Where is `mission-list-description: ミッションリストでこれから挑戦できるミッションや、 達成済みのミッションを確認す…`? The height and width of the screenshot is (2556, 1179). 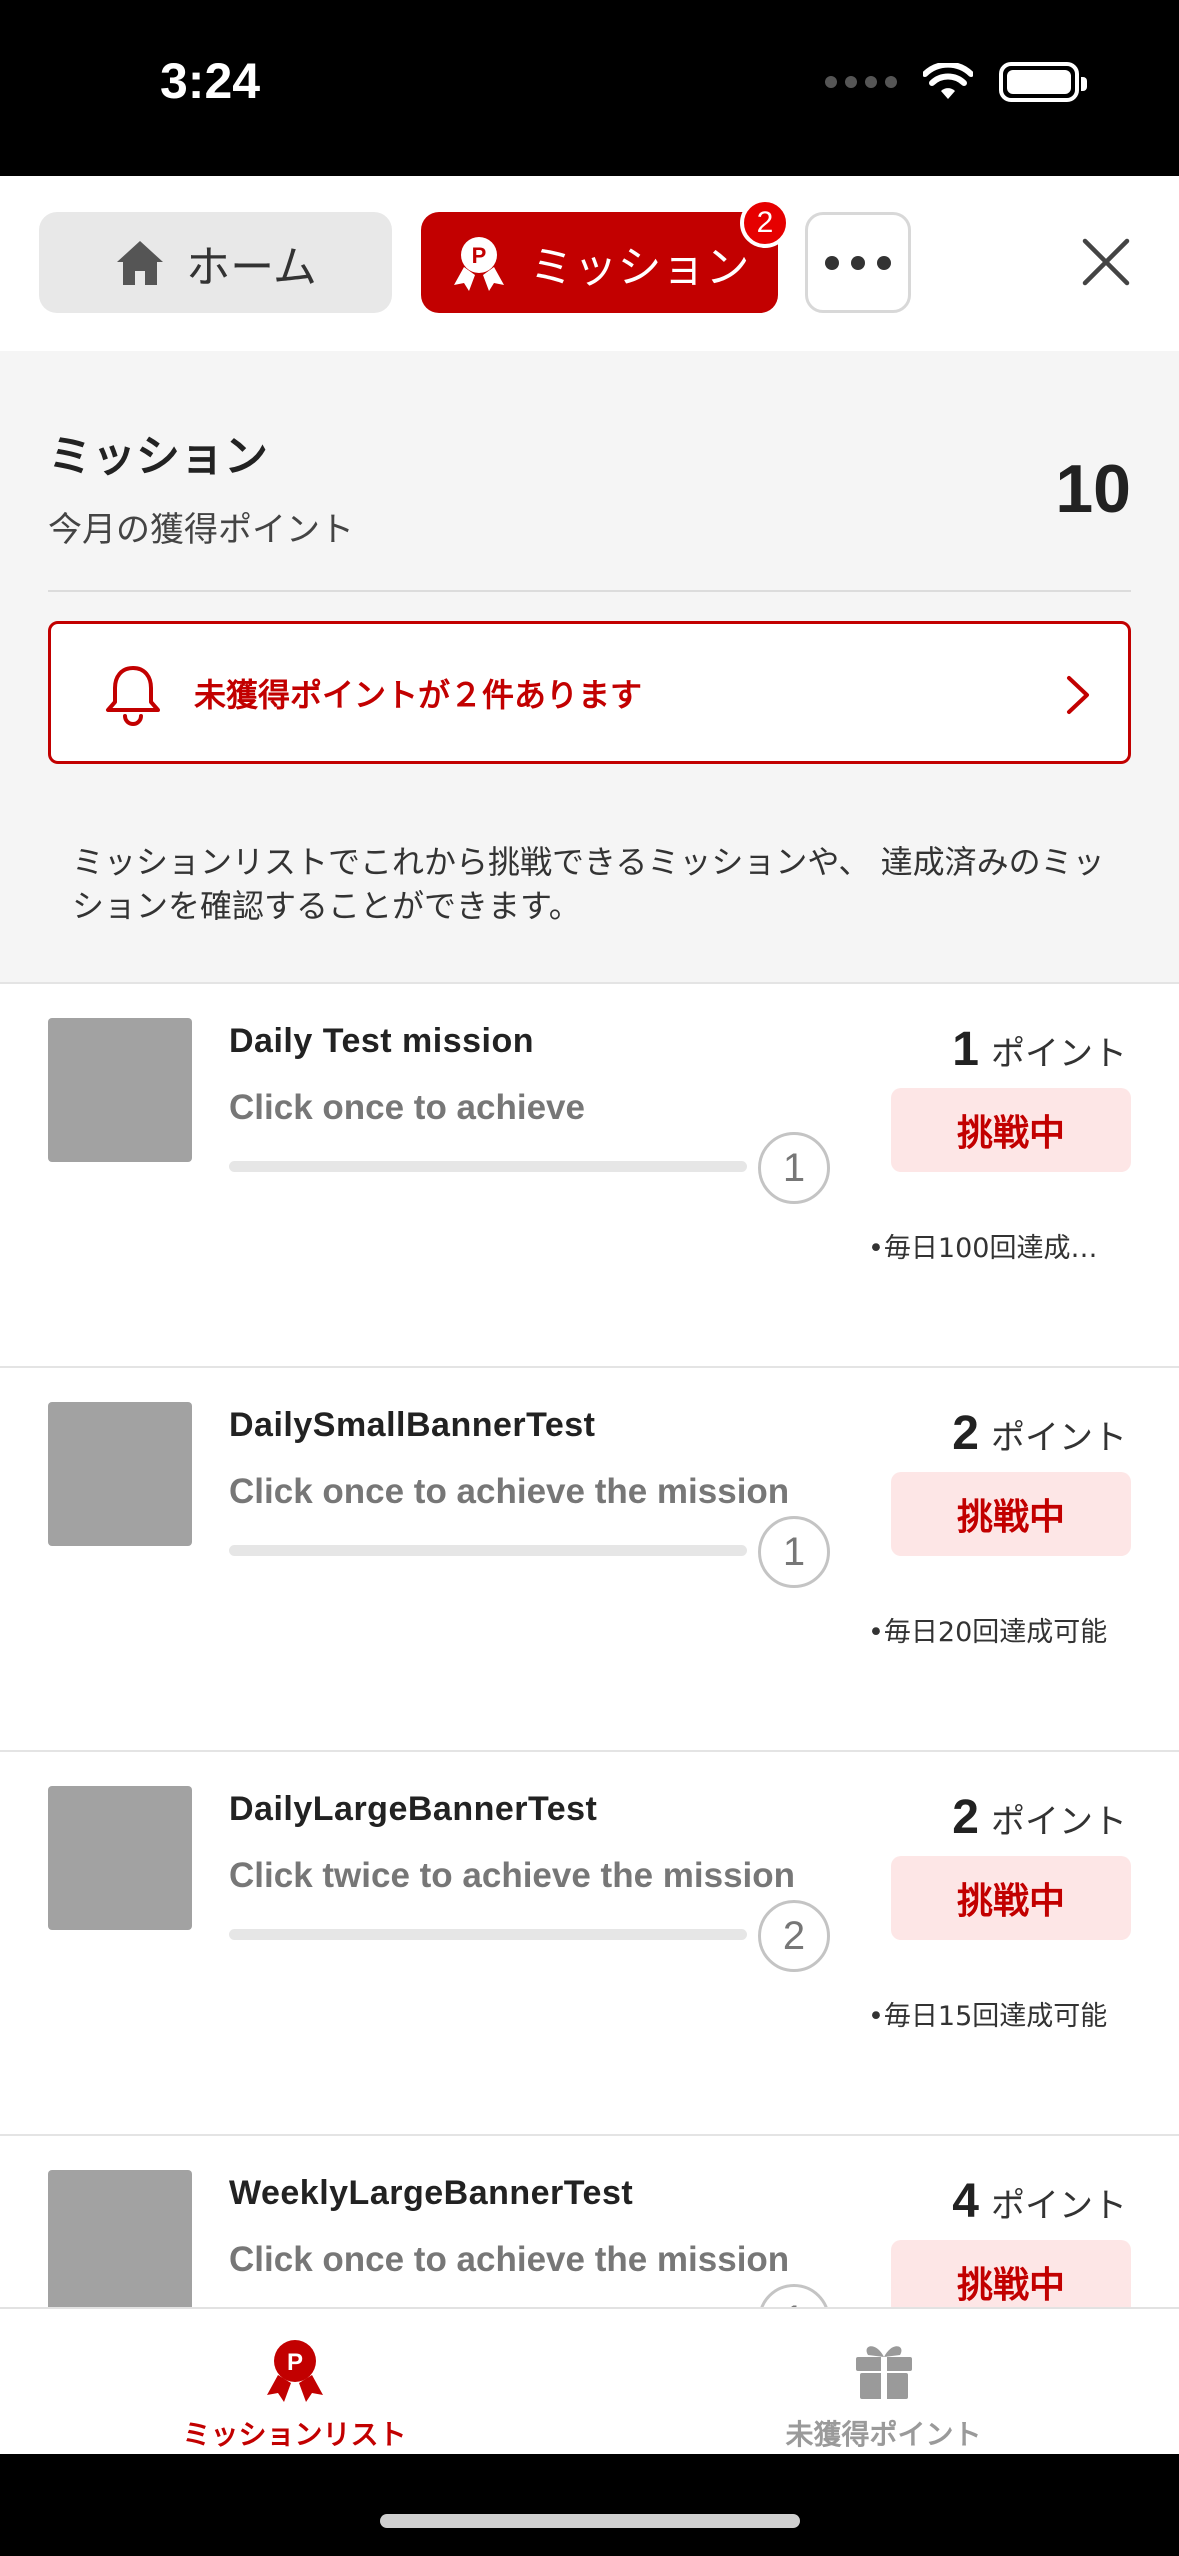 mission-list-description: ミッションリストでこれから挑戦できるミッションや、 達成済みのミッションを確認す… is located at coordinates (588, 884).